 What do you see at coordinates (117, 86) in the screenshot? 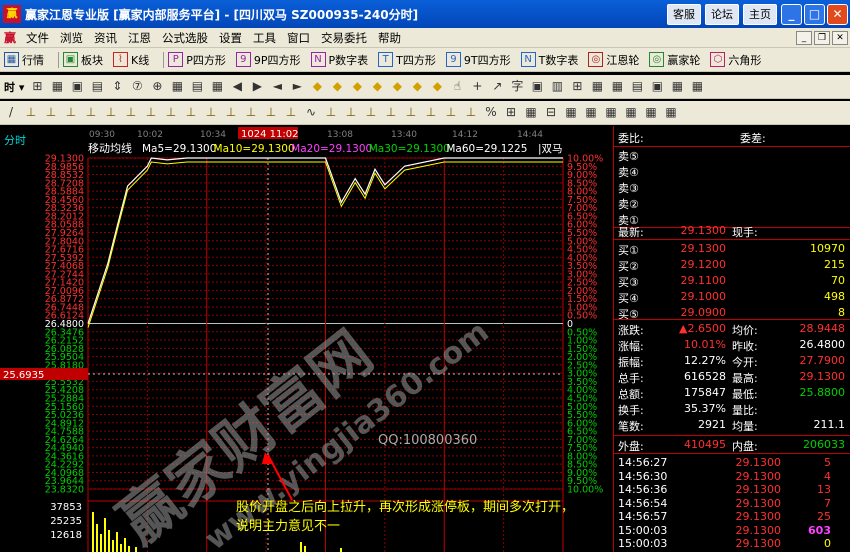
I see `tool-icon-4: ⇕` at bounding box center [117, 86].